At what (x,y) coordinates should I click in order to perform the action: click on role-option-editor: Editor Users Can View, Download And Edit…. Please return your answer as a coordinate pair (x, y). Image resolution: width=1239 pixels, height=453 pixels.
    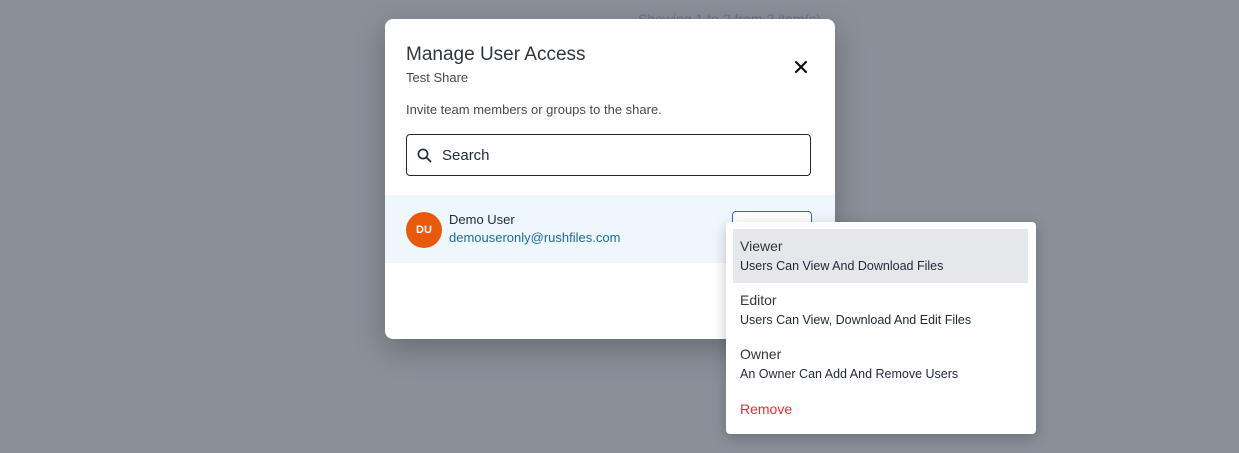
    Looking at the image, I should click on (880, 310).